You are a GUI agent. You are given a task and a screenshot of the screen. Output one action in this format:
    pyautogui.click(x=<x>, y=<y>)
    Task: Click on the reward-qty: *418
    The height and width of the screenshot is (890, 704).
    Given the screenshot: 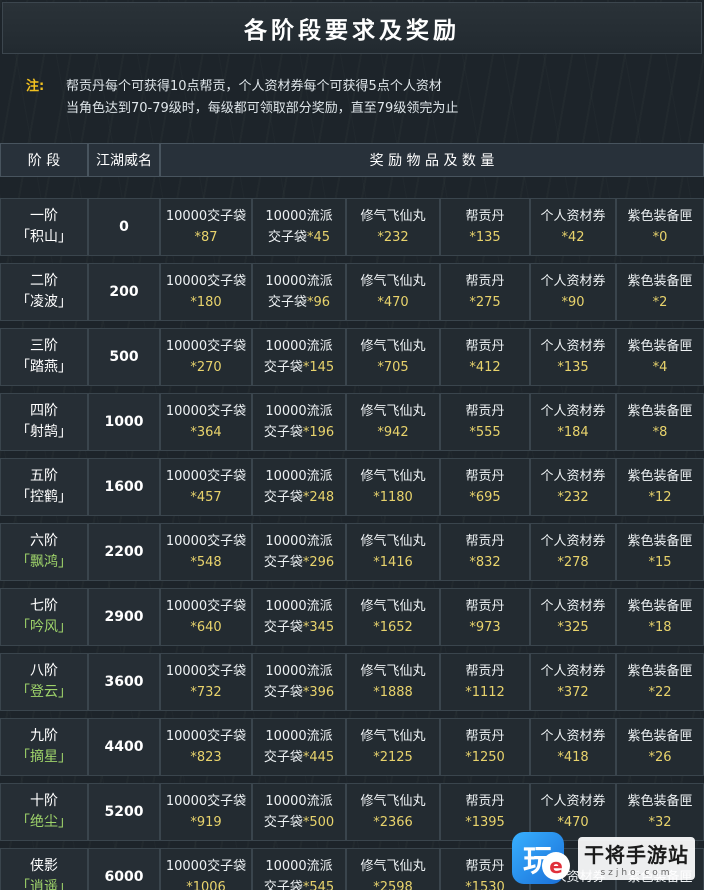 What is the action you would take?
    pyautogui.click(x=573, y=757)
    